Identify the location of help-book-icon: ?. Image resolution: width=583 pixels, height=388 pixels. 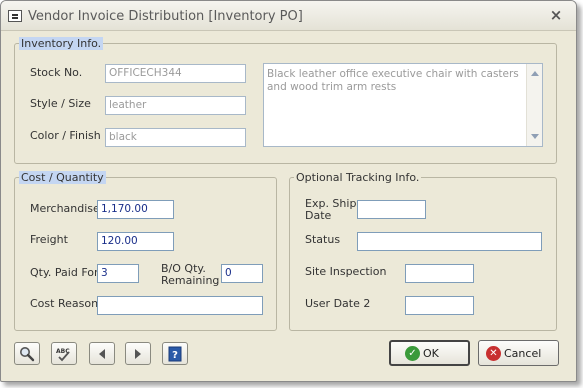
(175, 353).